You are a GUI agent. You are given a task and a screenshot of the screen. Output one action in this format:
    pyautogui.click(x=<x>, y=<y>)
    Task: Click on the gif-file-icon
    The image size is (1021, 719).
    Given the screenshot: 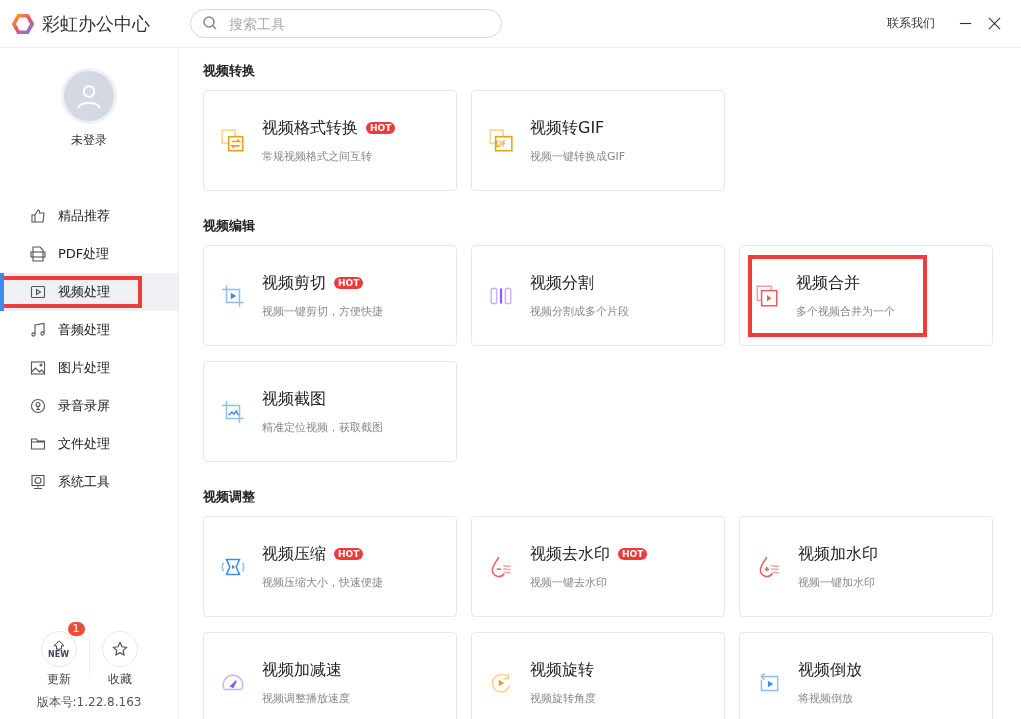 What is the action you would take?
    pyautogui.click(x=501, y=140)
    